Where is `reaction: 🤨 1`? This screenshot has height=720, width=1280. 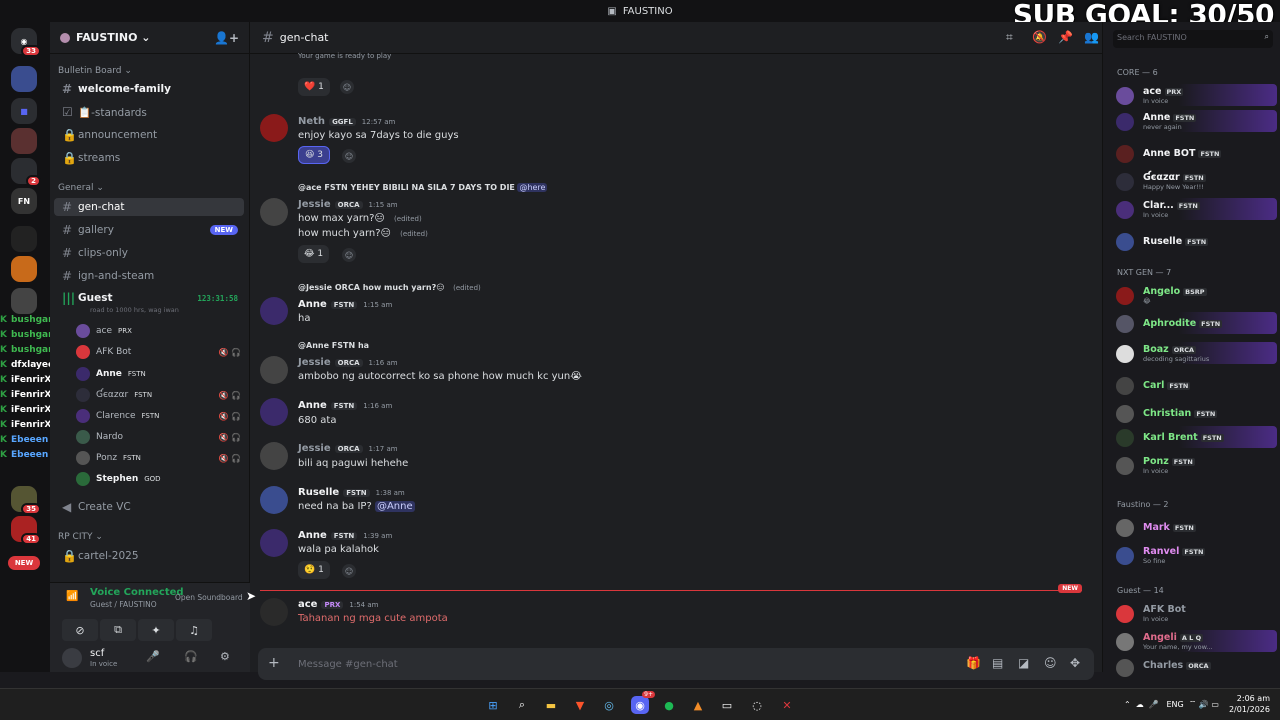
reaction: 🤨 1 is located at coordinates (314, 570).